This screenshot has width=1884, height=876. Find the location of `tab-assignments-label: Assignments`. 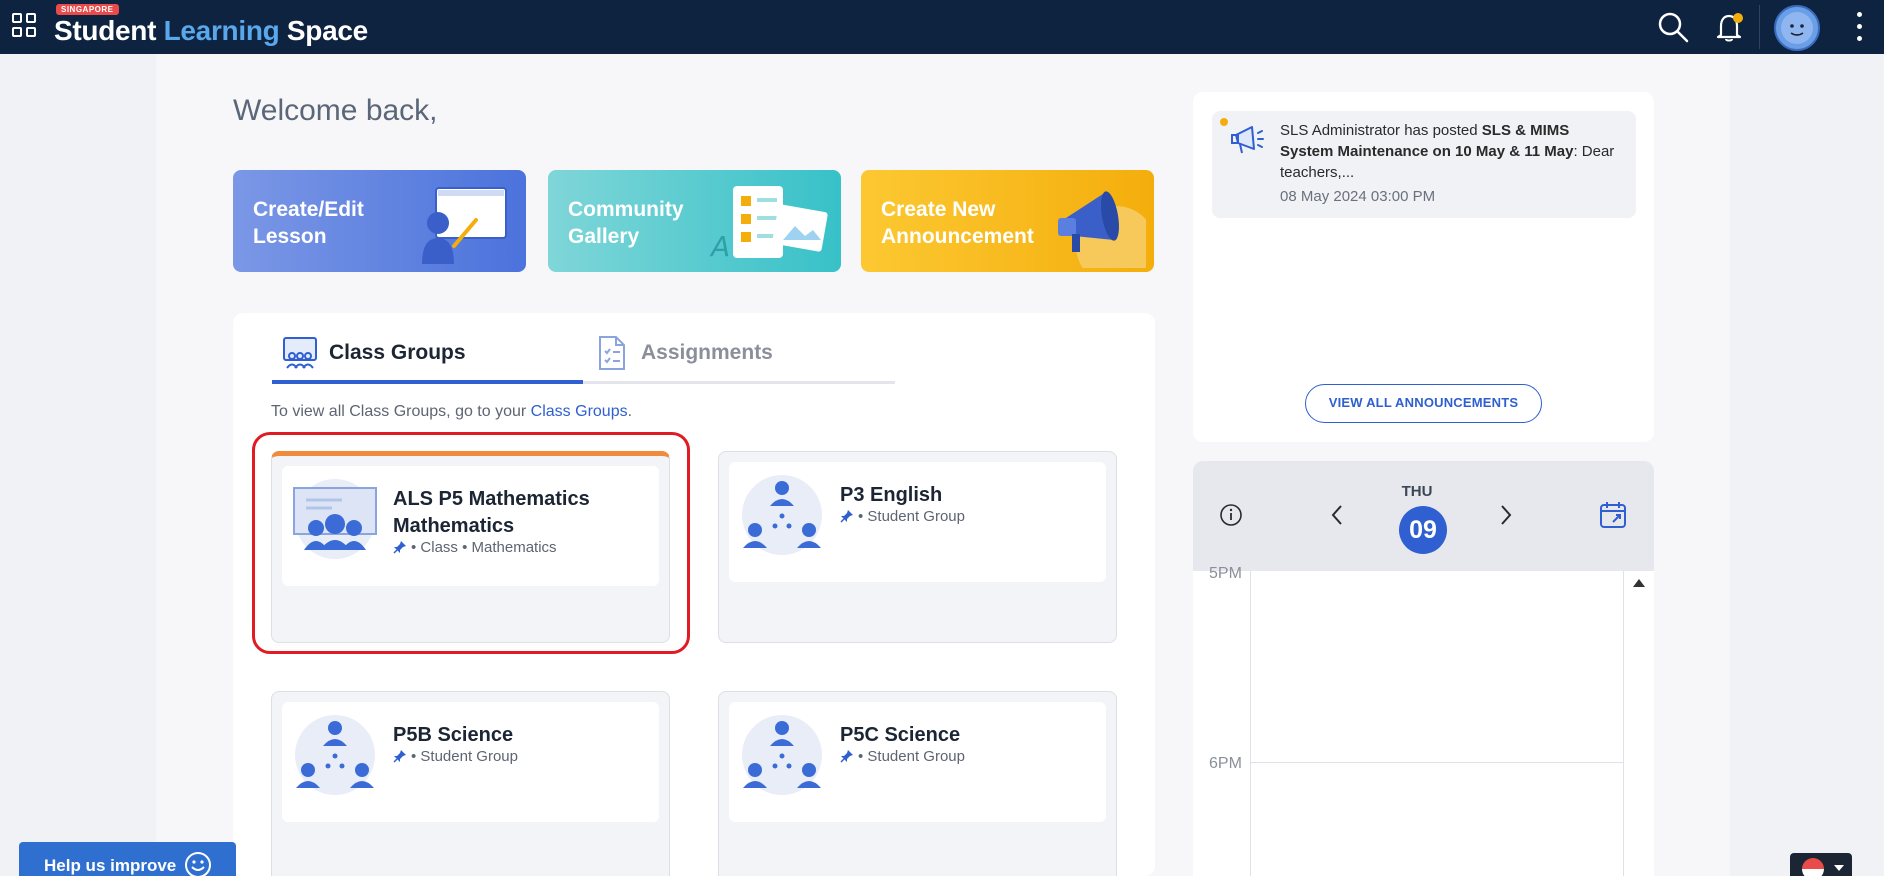

tab-assignments-label: Assignments is located at coordinates (707, 352).